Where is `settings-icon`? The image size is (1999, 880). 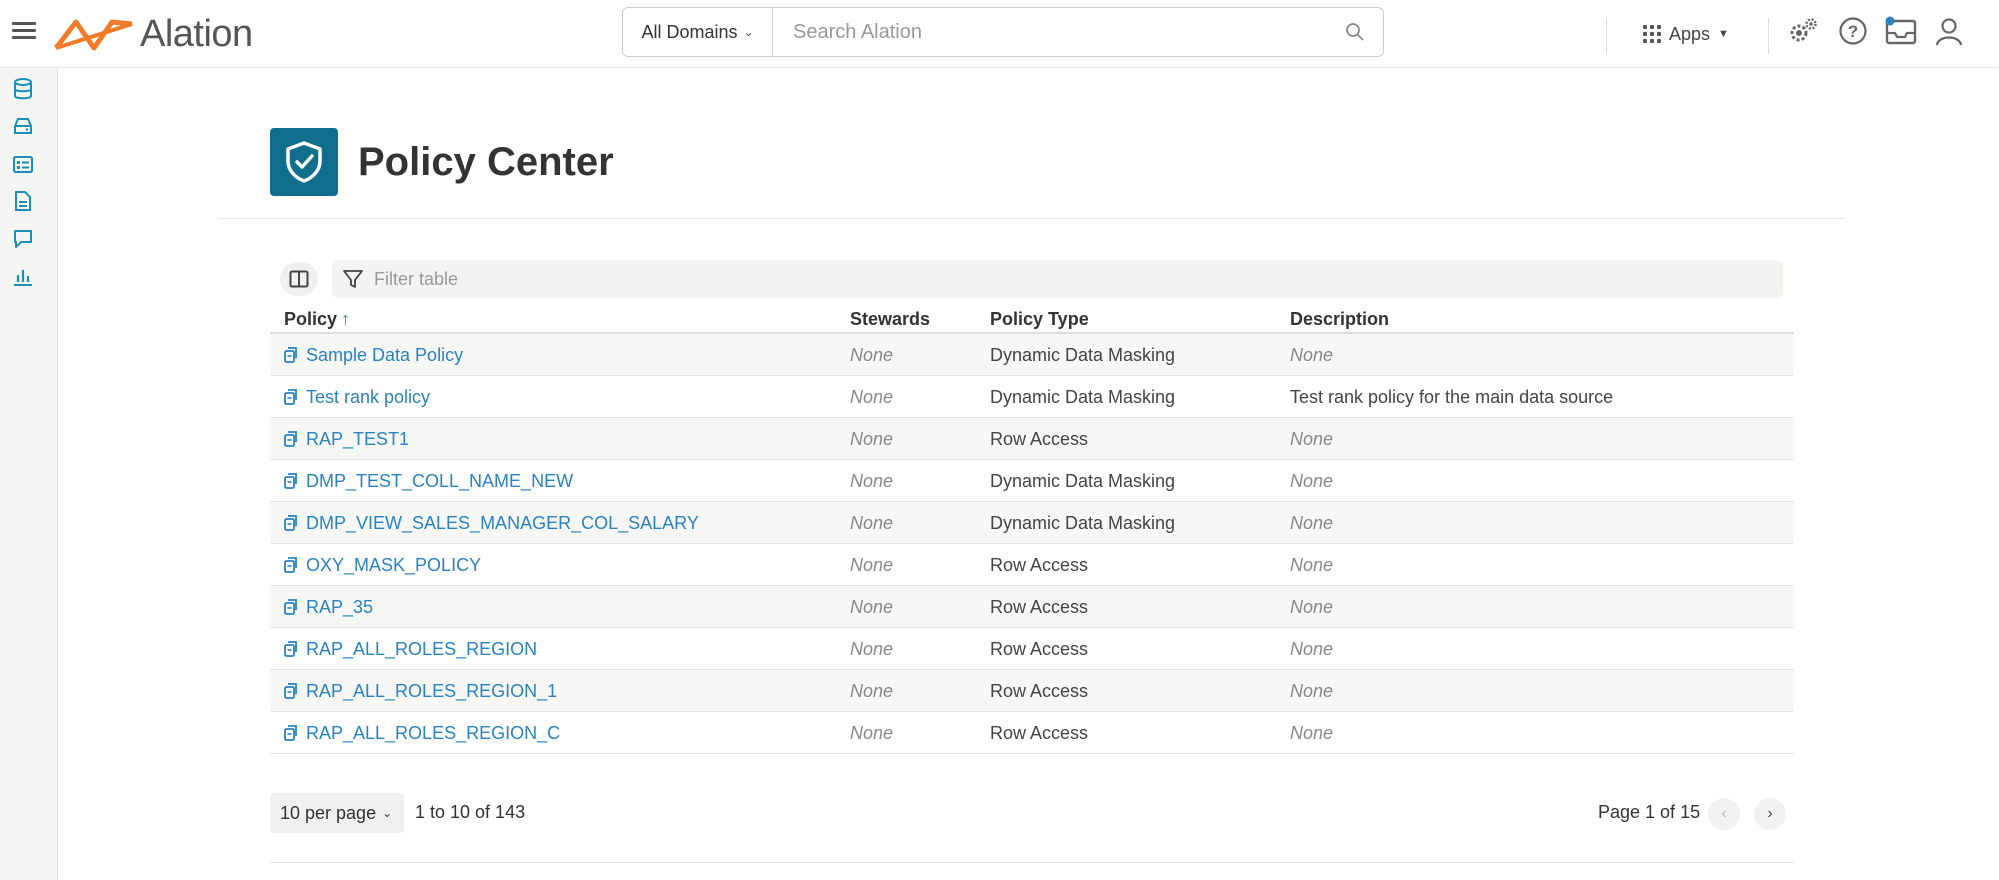
settings-icon is located at coordinates (1803, 31).